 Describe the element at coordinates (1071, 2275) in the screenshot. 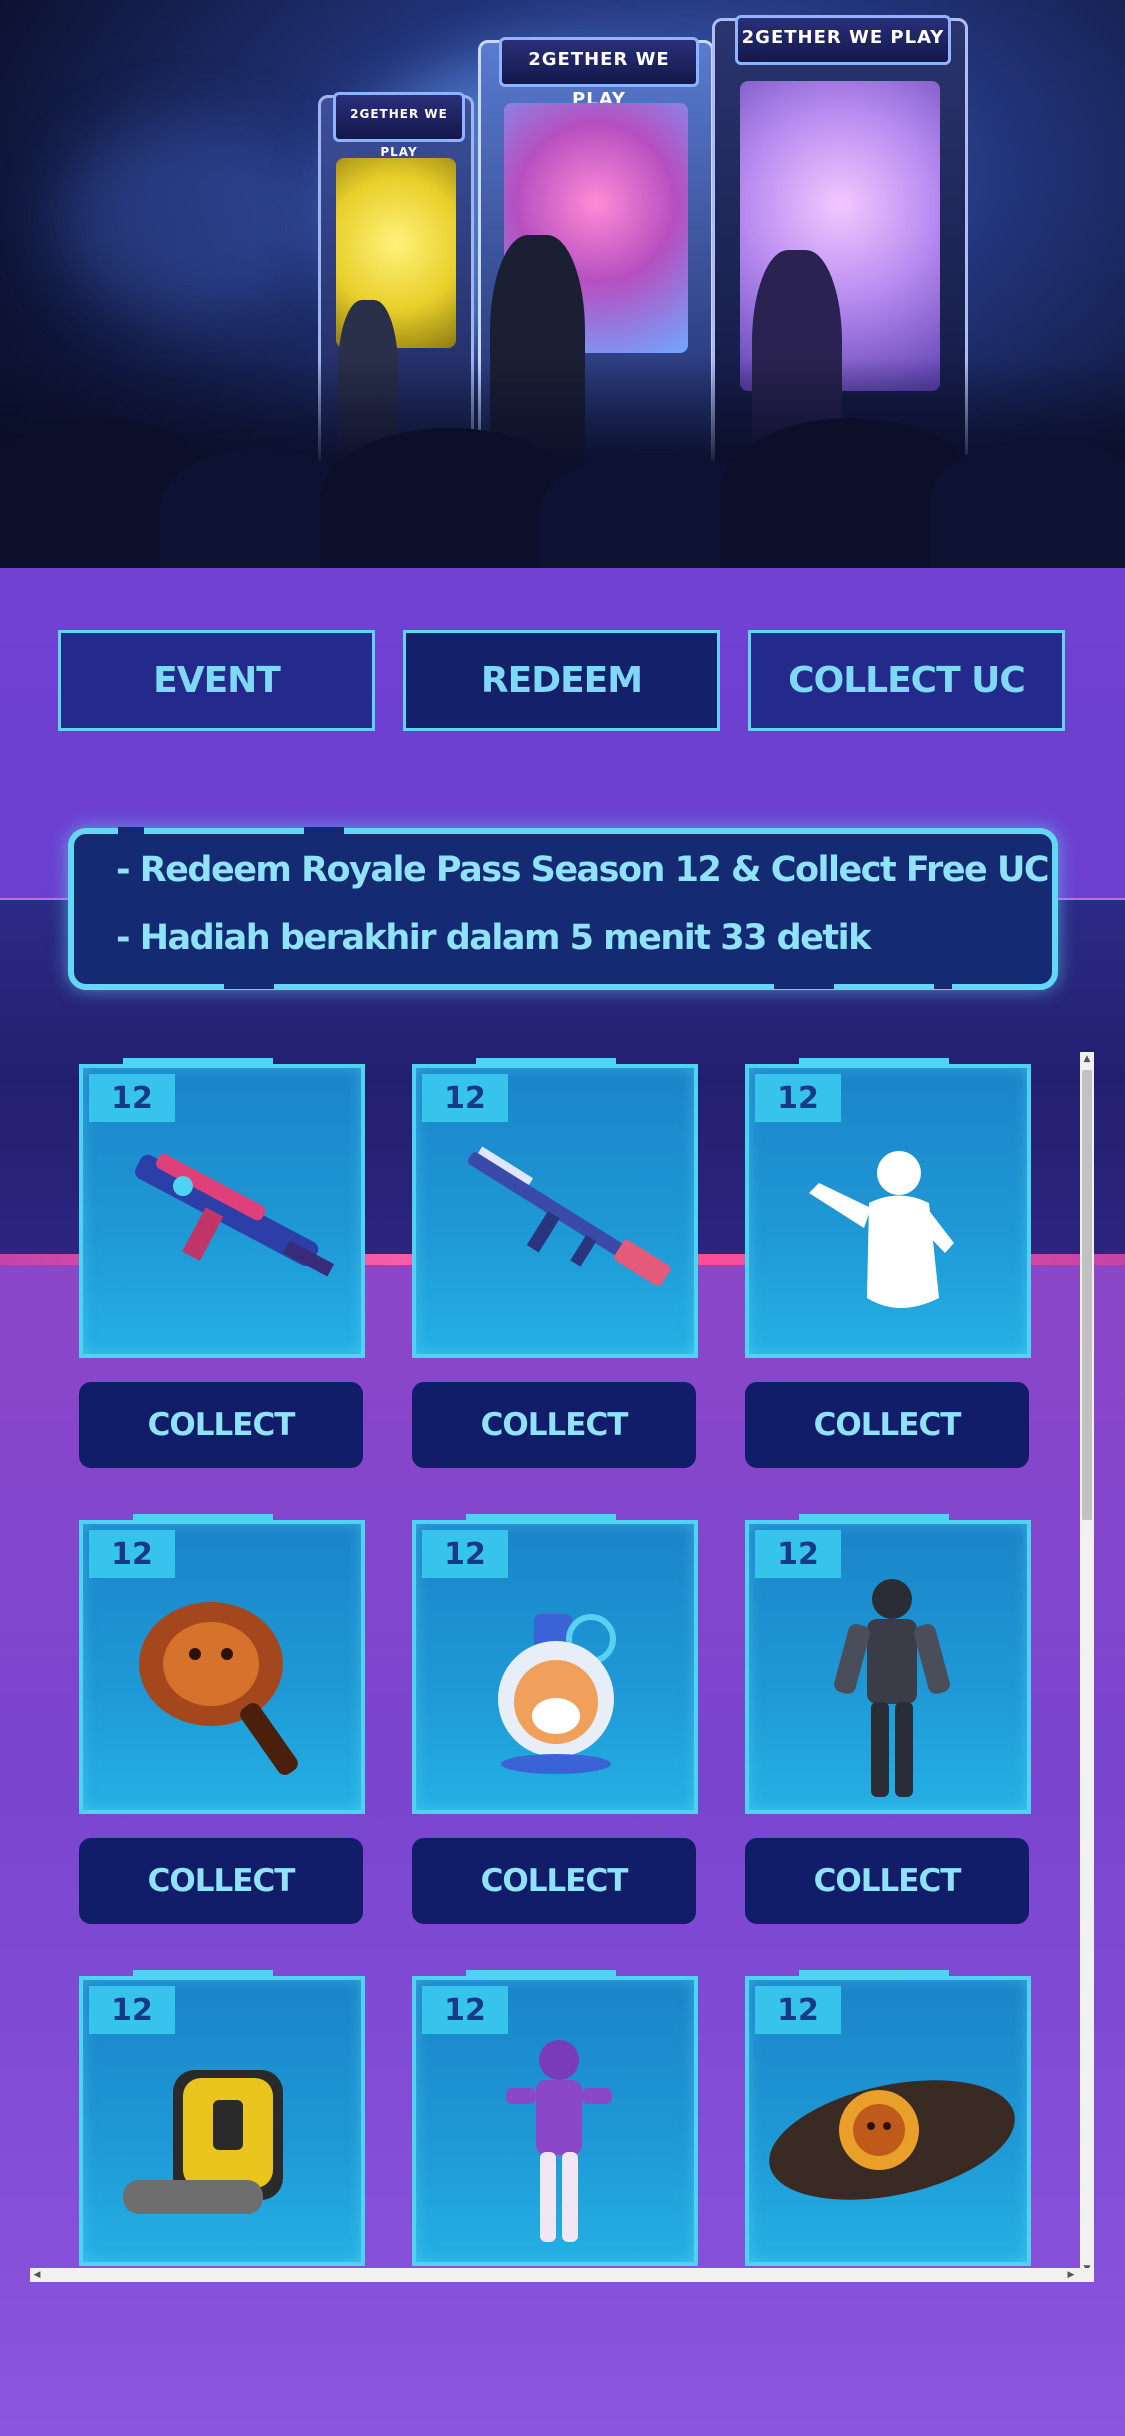

I see `scroll-right-icon: ▶` at that location.